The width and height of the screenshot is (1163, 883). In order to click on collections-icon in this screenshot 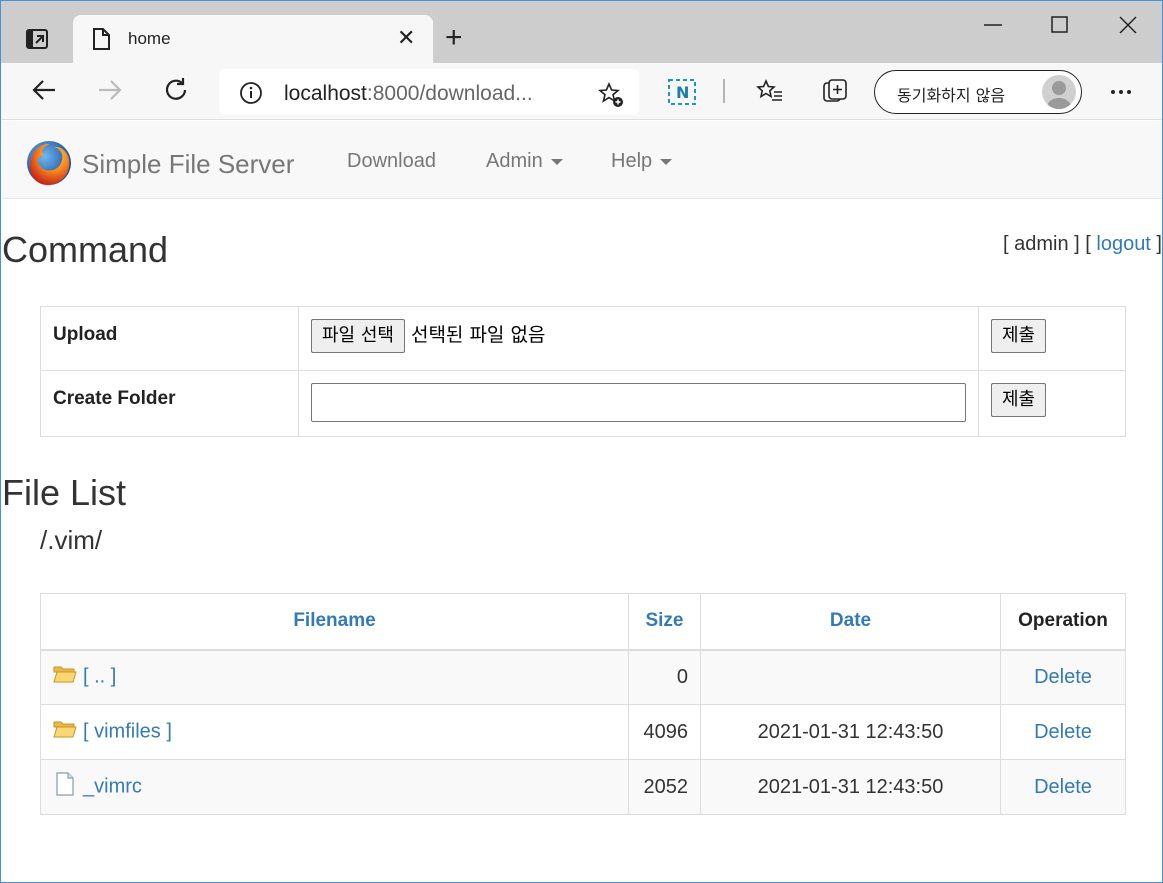, I will do `click(836, 92)`.